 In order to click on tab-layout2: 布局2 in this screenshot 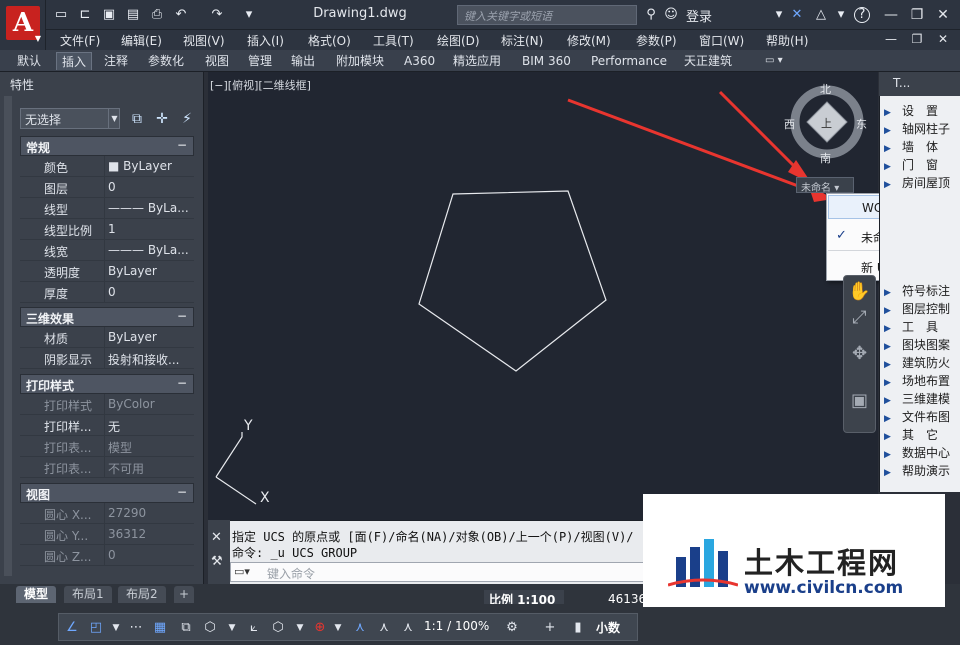, I will do `click(142, 594)`.